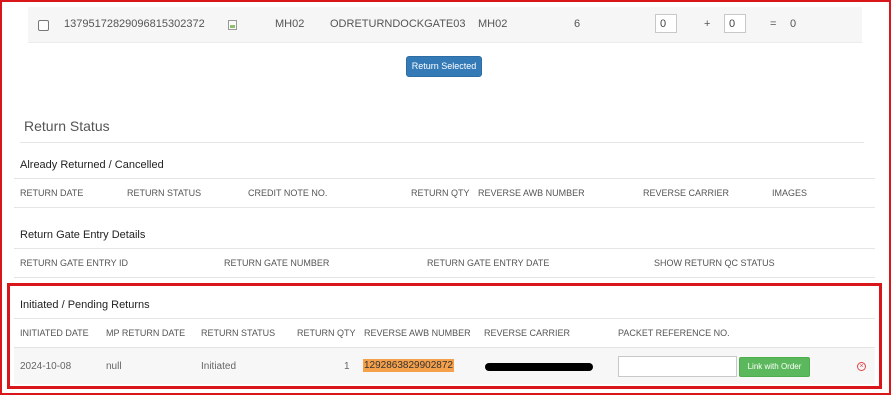 The height and width of the screenshot is (395, 891). What do you see at coordinates (52, 193) in the screenshot?
I see `col-return-date: RETURN DATE` at bounding box center [52, 193].